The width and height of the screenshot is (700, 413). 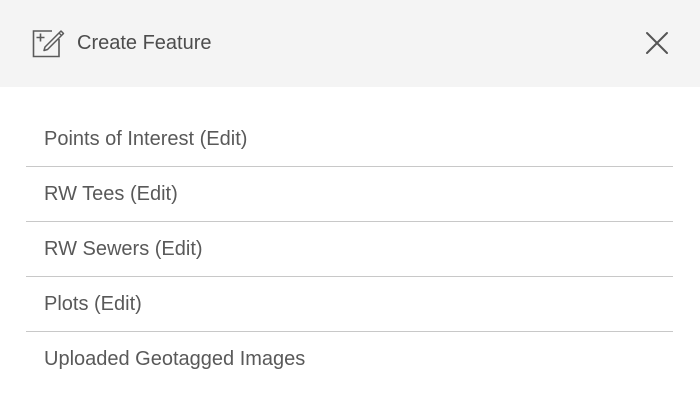 What do you see at coordinates (146, 139) in the screenshot?
I see `list-item-label: Points of Interest (Edit)` at bounding box center [146, 139].